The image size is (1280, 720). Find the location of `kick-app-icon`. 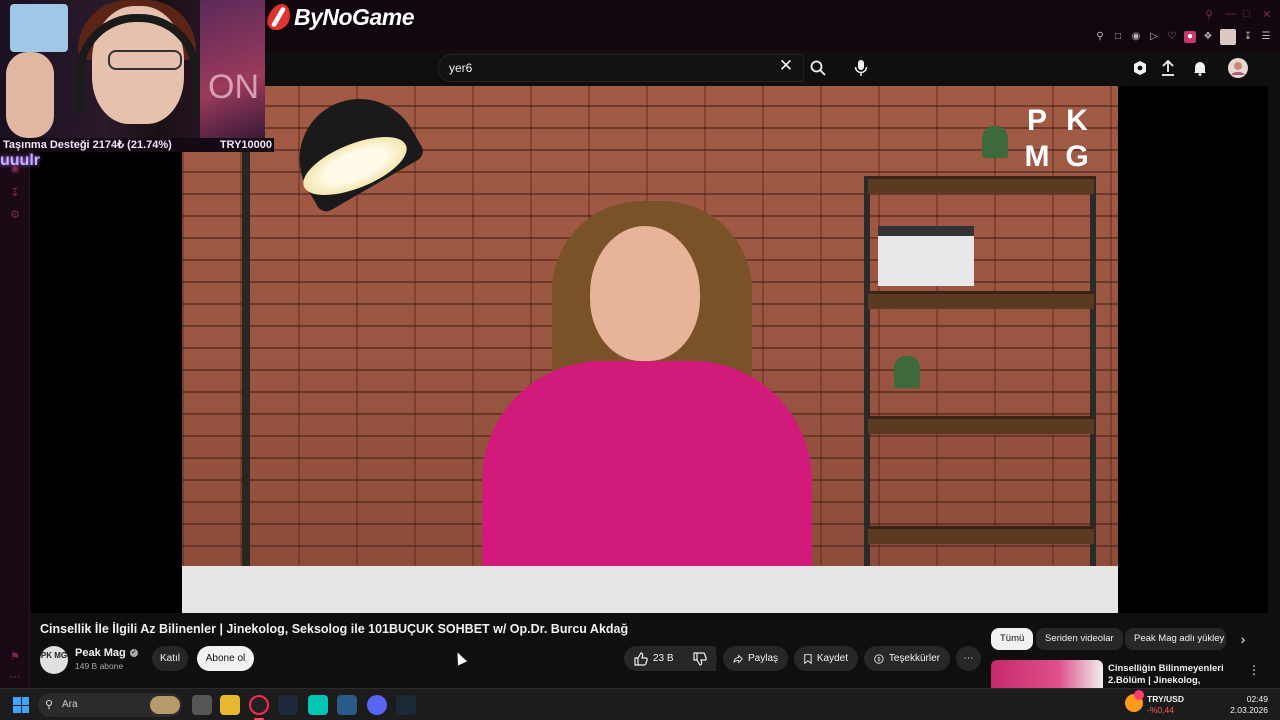

kick-app-icon is located at coordinates (318, 705).